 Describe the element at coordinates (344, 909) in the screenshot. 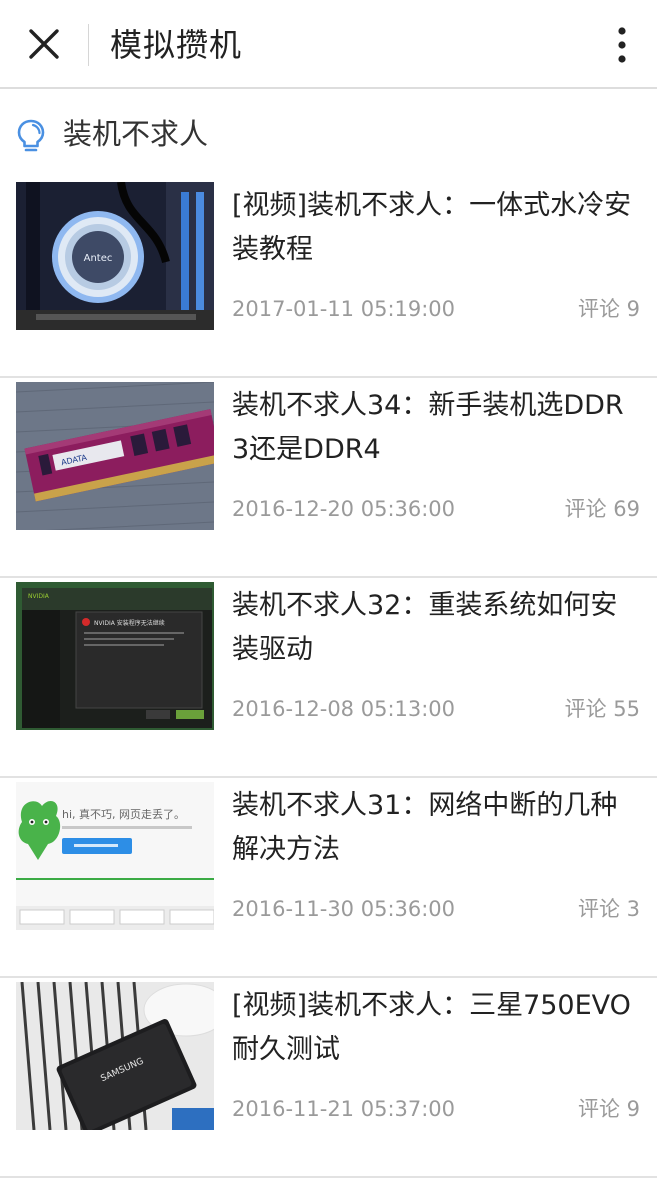

I see `article-date: 2016-11-30 05:36:00` at that location.